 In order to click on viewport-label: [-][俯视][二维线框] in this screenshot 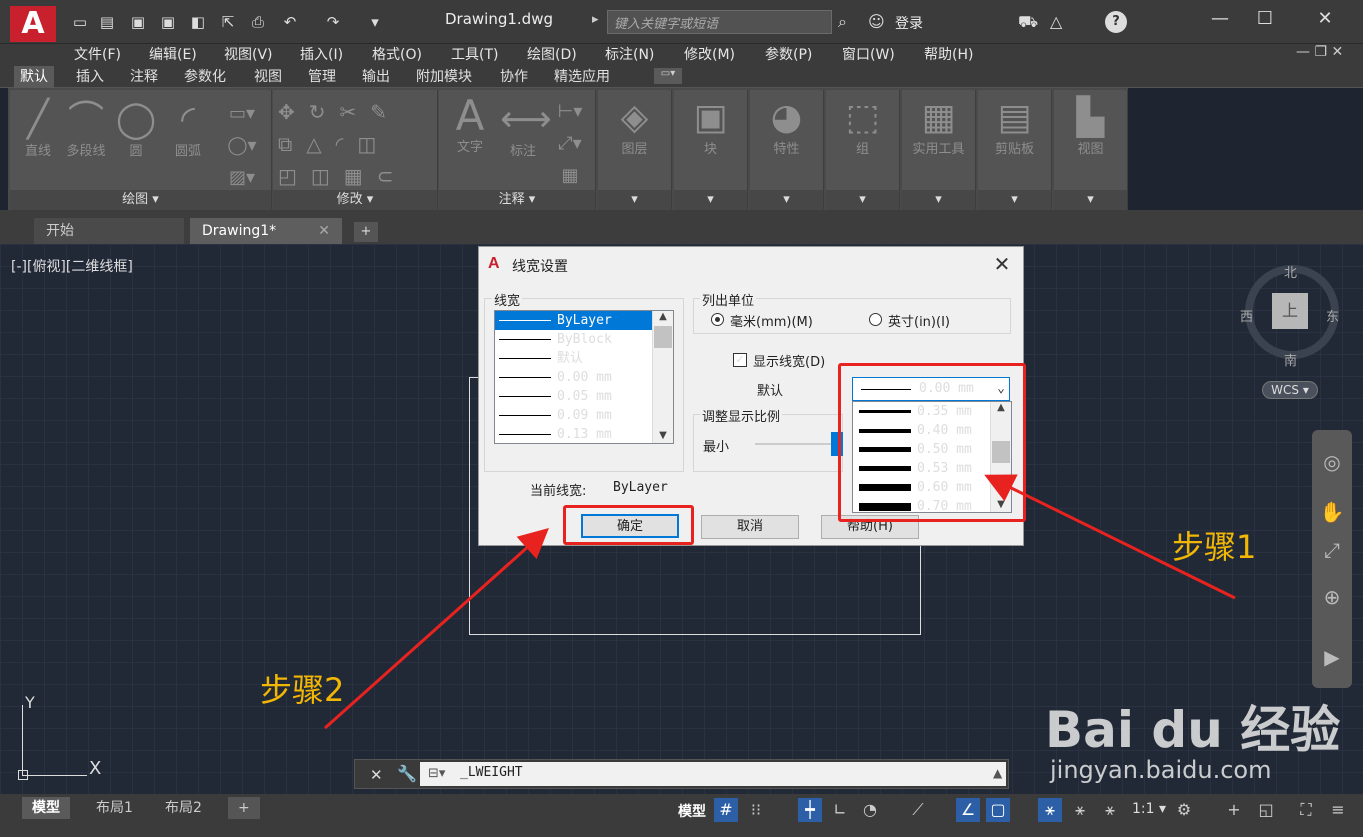, I will do `click(72, 266)`.